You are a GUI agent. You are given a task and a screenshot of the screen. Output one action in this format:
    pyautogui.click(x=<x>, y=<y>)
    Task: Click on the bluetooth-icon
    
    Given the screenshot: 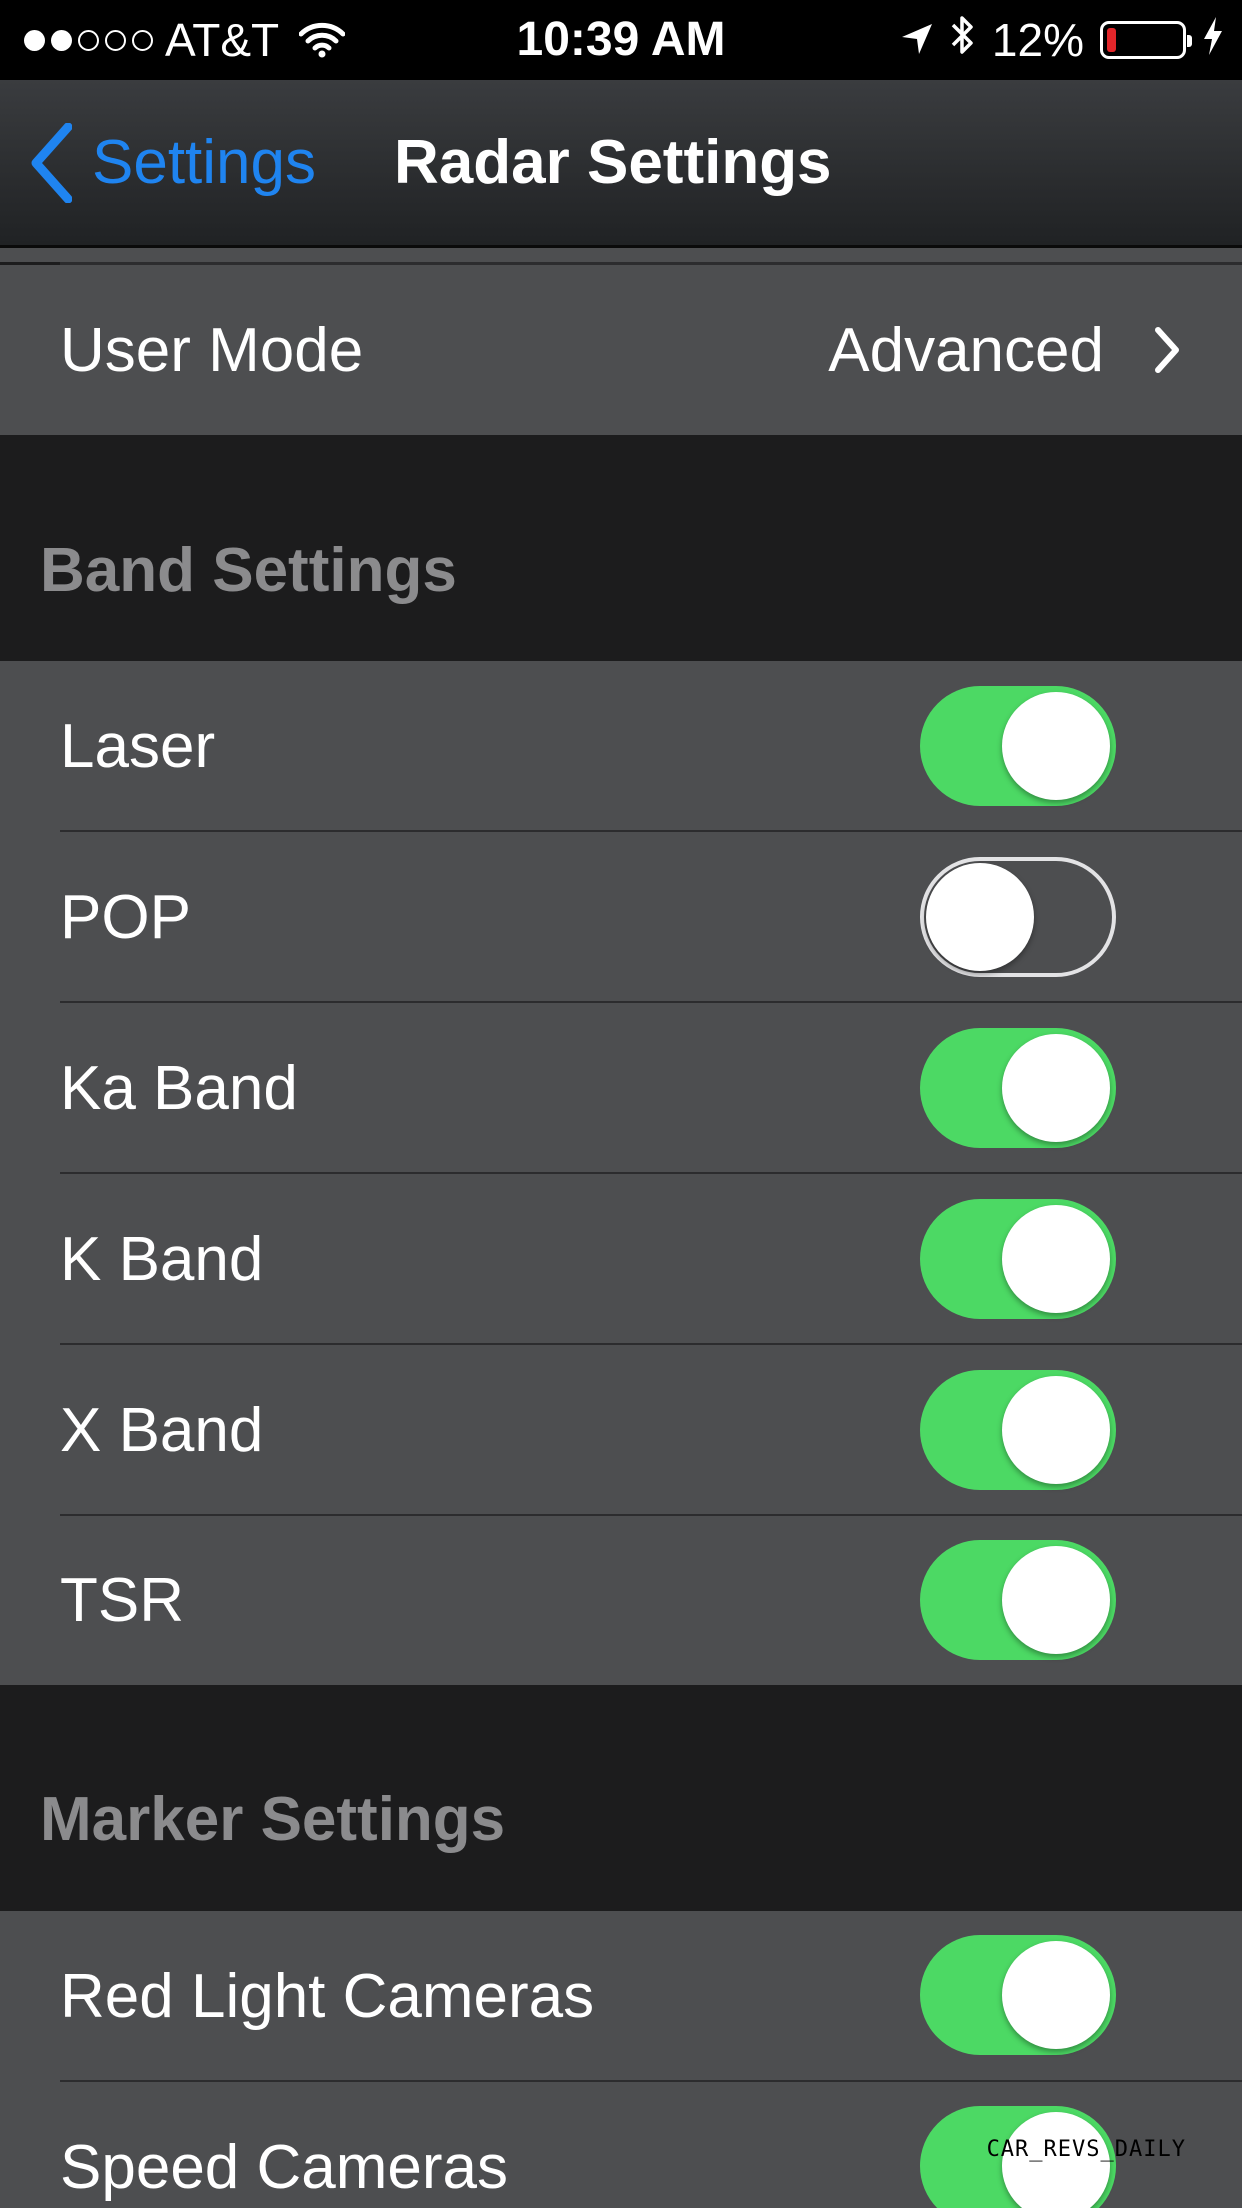 What is the action you would take?
    pyautogui.click(x=963, y=40)
    